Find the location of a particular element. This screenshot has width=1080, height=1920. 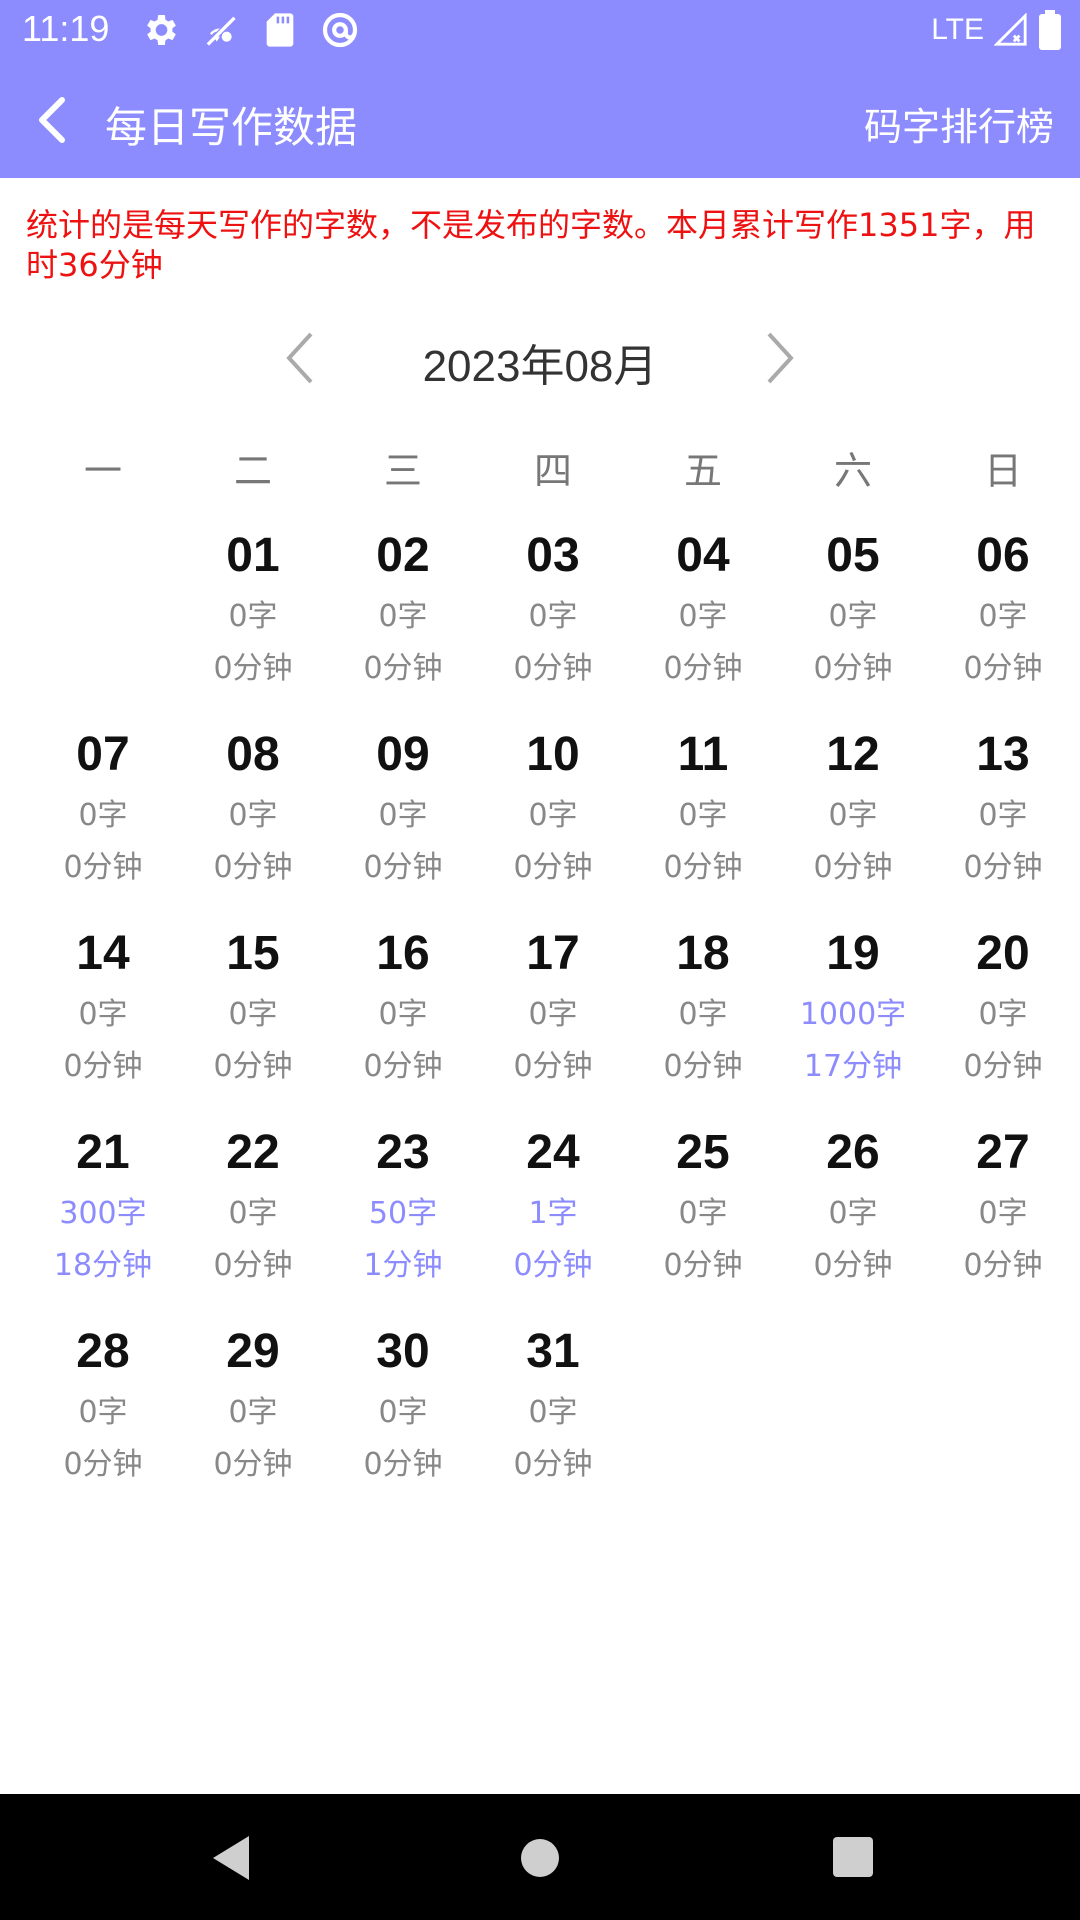

calendar-day-cell: 01 0字 0分钟 is located at coordinates (253, 624).